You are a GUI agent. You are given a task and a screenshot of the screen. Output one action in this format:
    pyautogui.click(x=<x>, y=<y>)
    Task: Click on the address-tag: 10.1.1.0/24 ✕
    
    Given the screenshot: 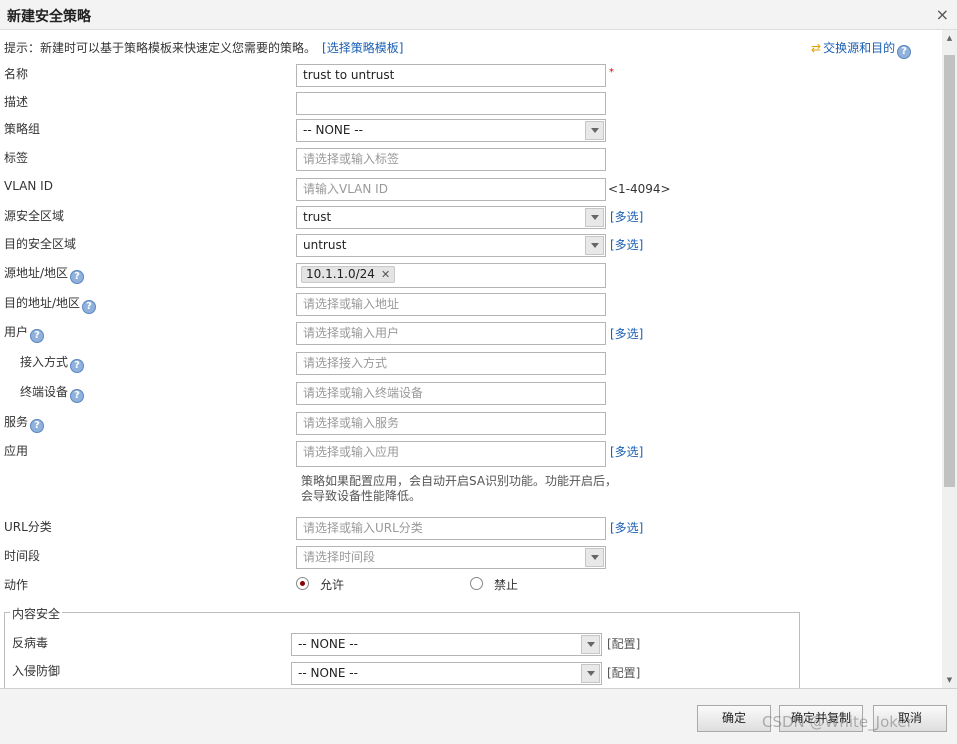 What is the action you would take?
    pyautogui.click(x=348, y=274)
    